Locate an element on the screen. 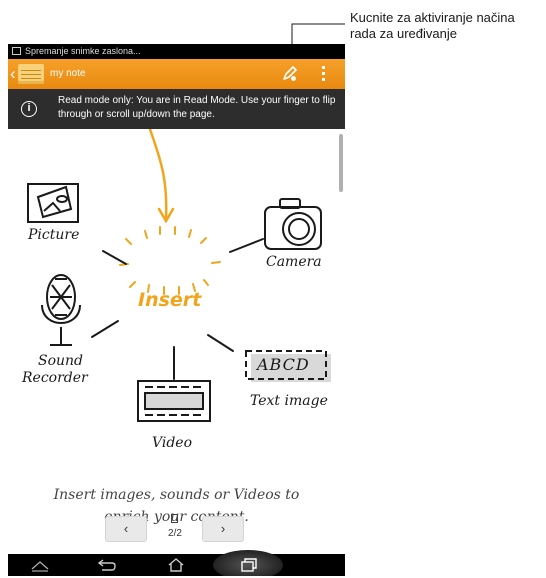 The image size is (546, 578). camera-label: Camera is located at coordinates (294, 262).